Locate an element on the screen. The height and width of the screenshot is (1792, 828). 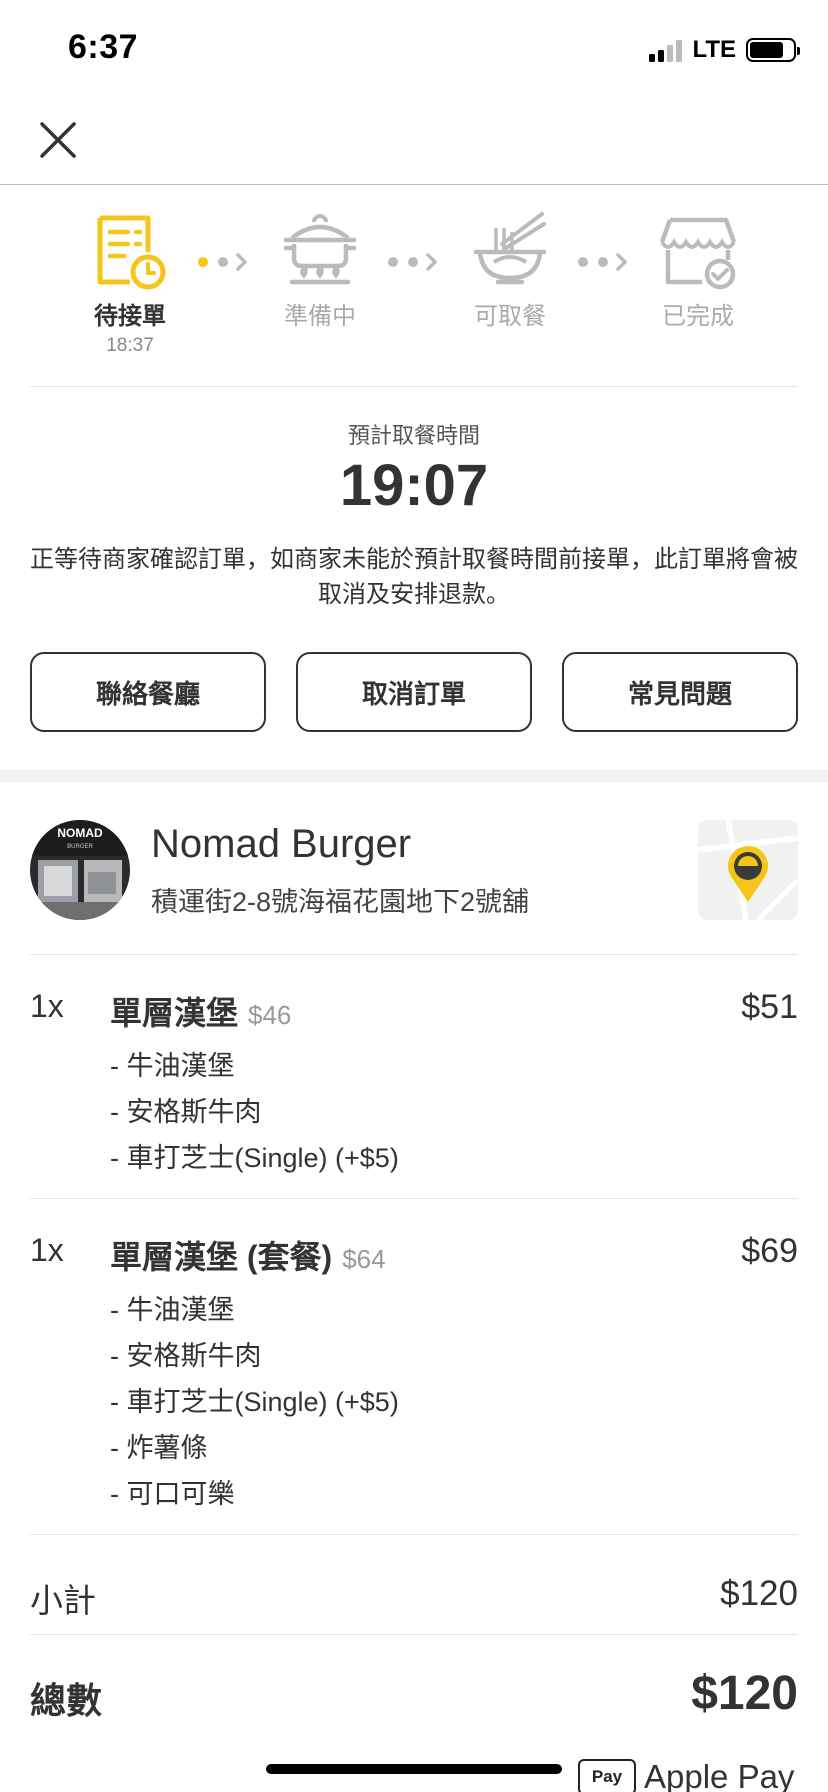
total-label: 總數 is located at coordinates (66, 1700).